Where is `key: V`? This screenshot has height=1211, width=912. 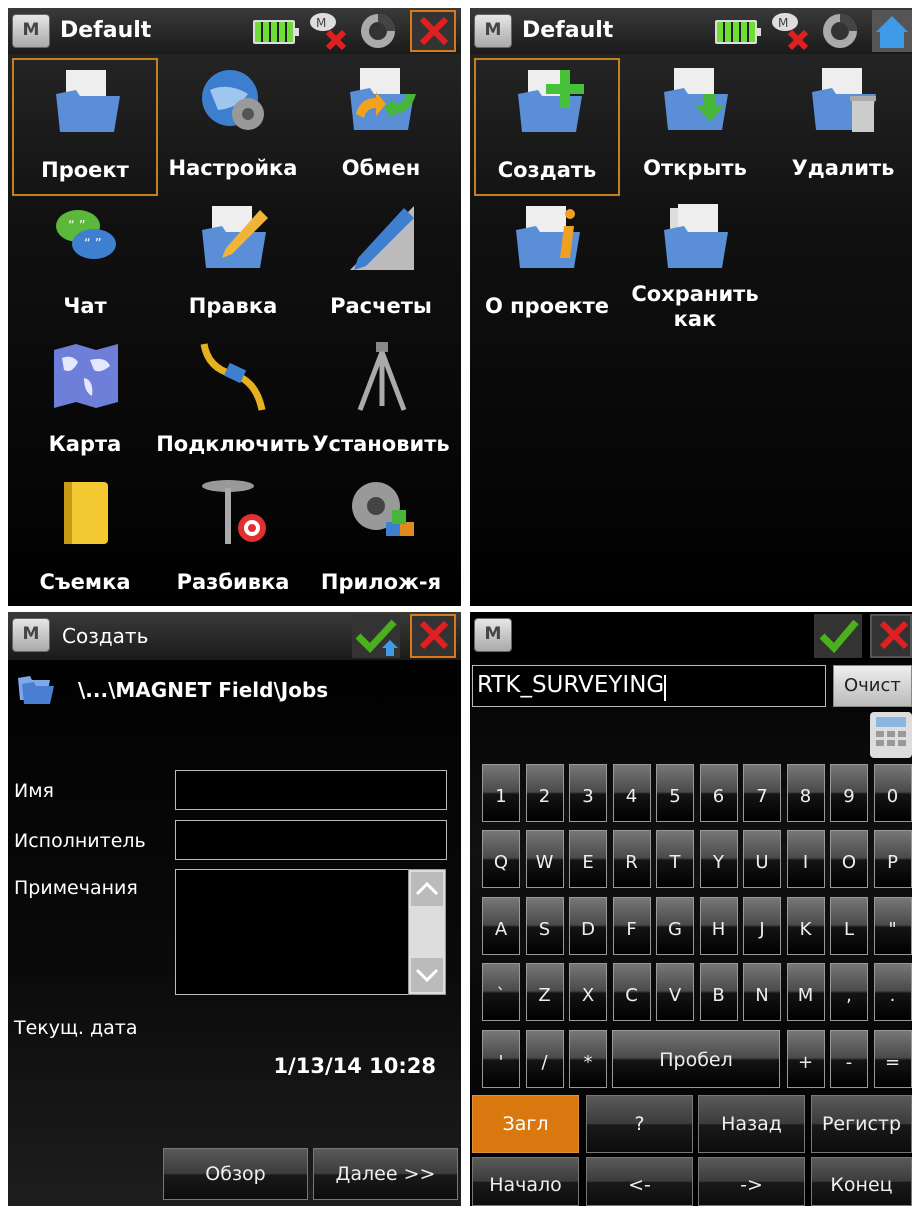
key: V is located at coordinates (675, 992).